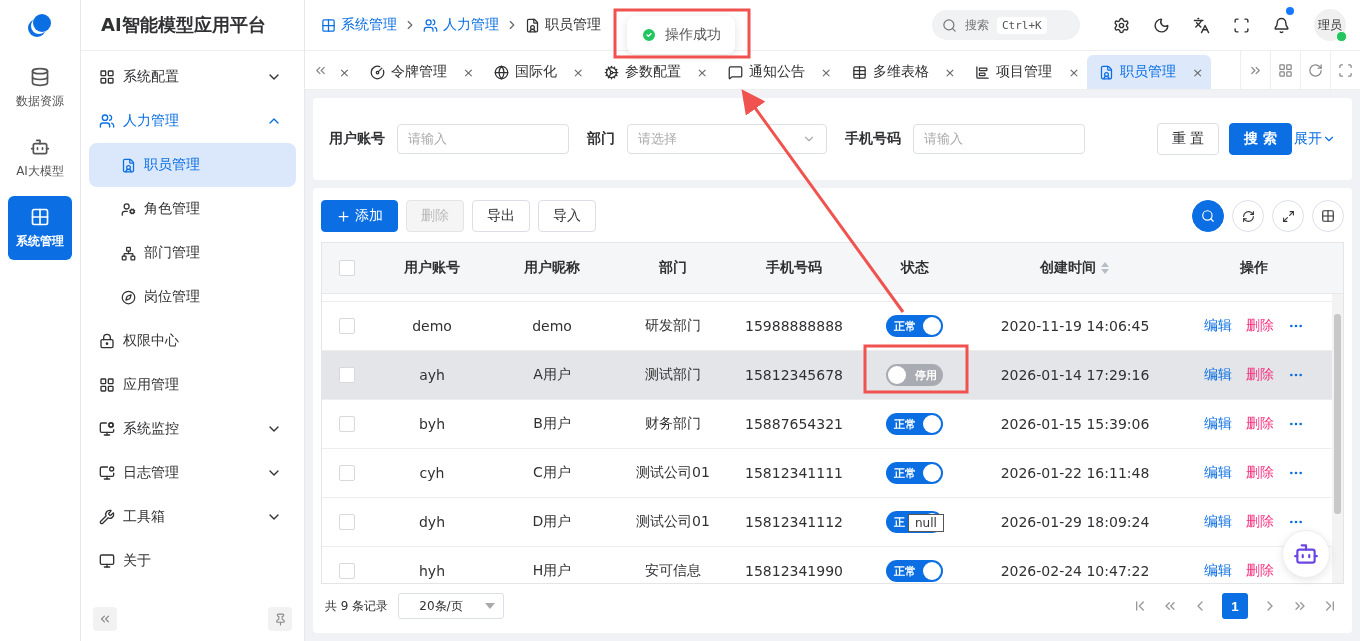  I want to click on table-cell-text: 财务部门, so click(673, 424).